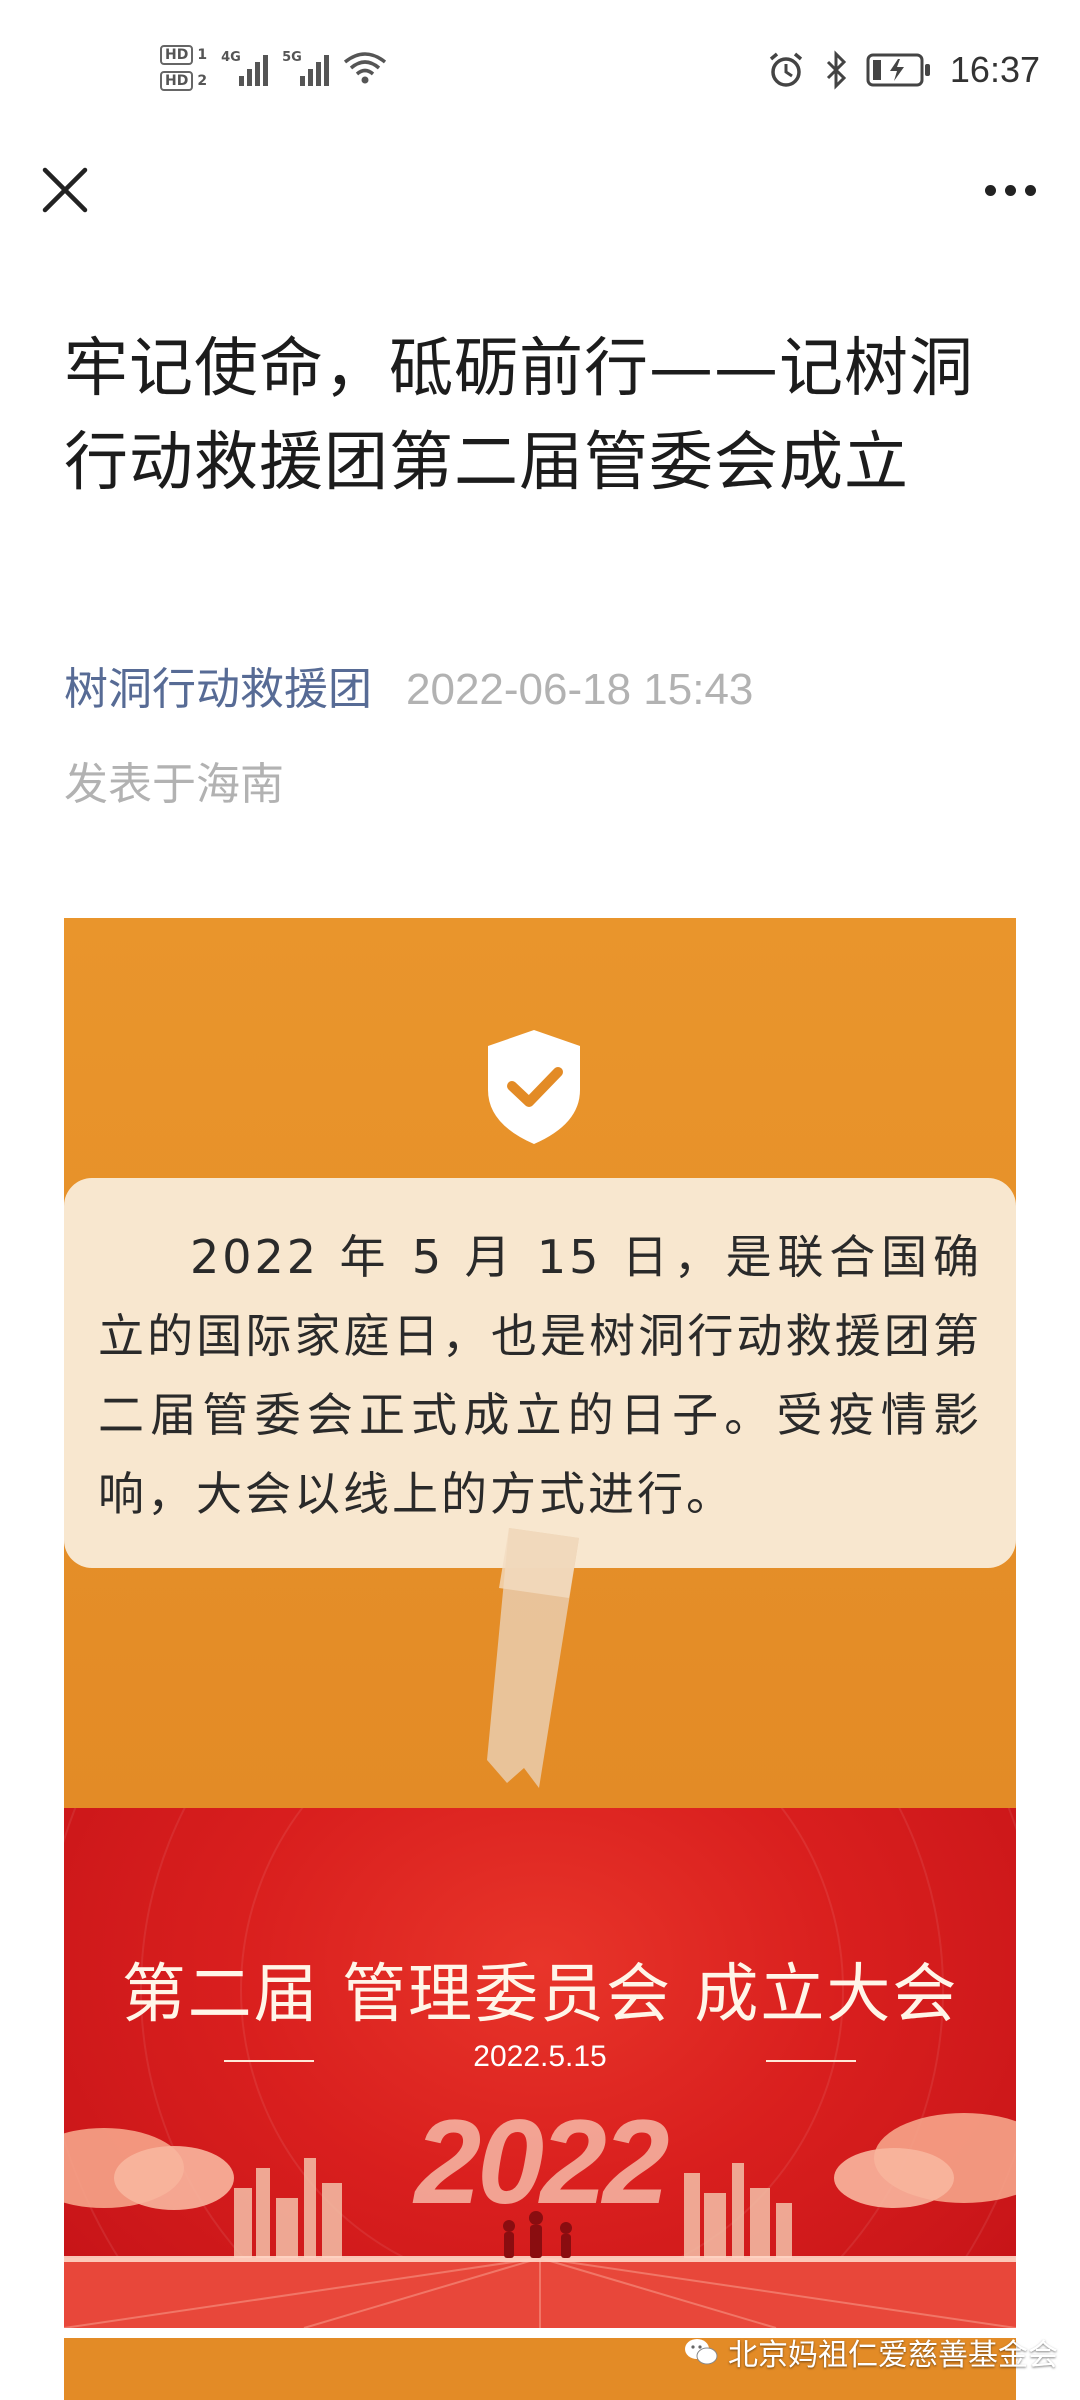  Describe the element at coordinates (533, 1658) in the screenshot. I see `ribbon-decoration` at that location.